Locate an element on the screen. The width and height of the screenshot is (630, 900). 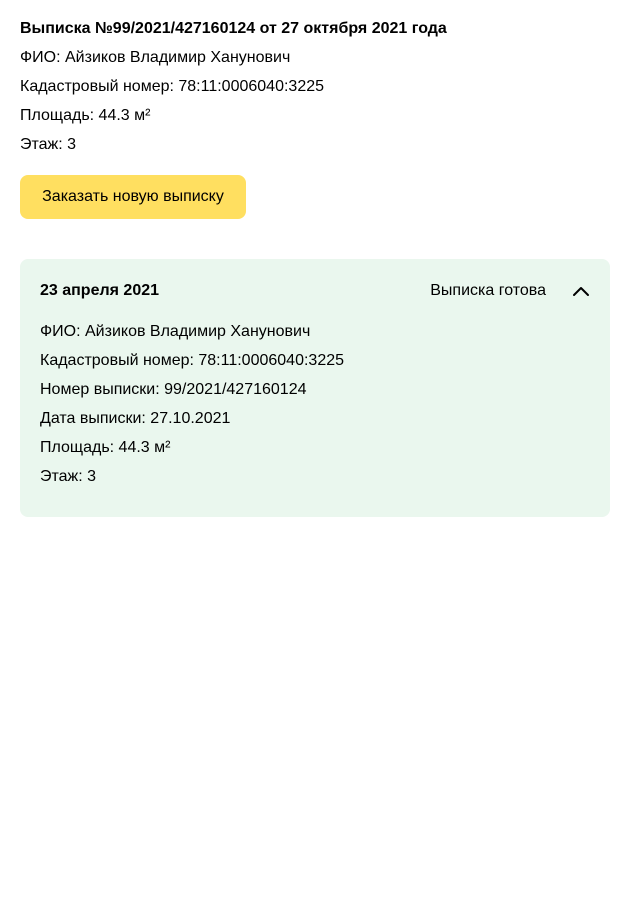
record-owner-name: ФИО: Айзиков Владимир Ханунович is located at coordinates (175, 331).